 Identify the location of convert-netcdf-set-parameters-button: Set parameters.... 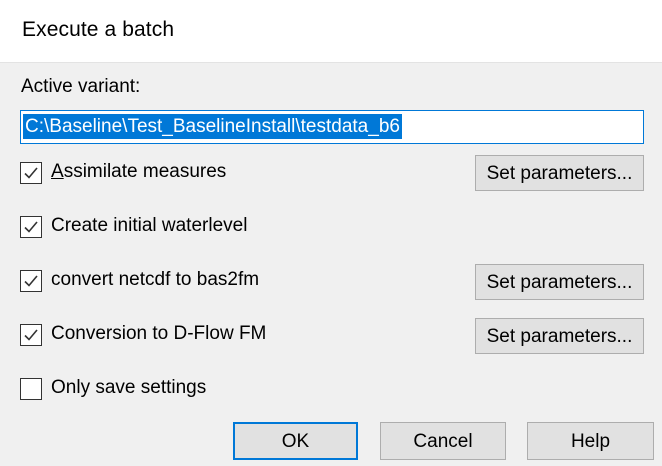
(559, 282).